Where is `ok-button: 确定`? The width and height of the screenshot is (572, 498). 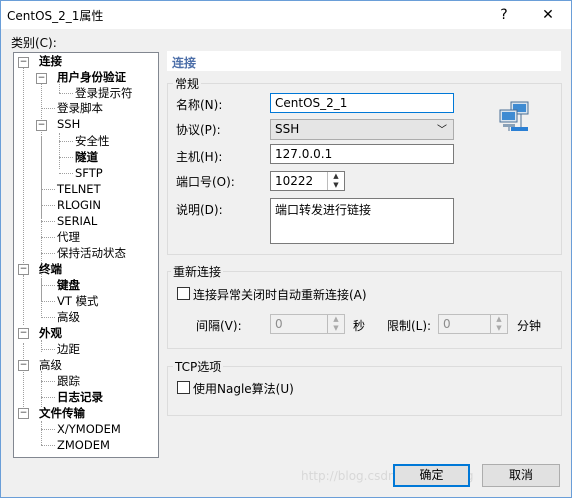
ok-button: 确定 is located at coordinates (431, 475).